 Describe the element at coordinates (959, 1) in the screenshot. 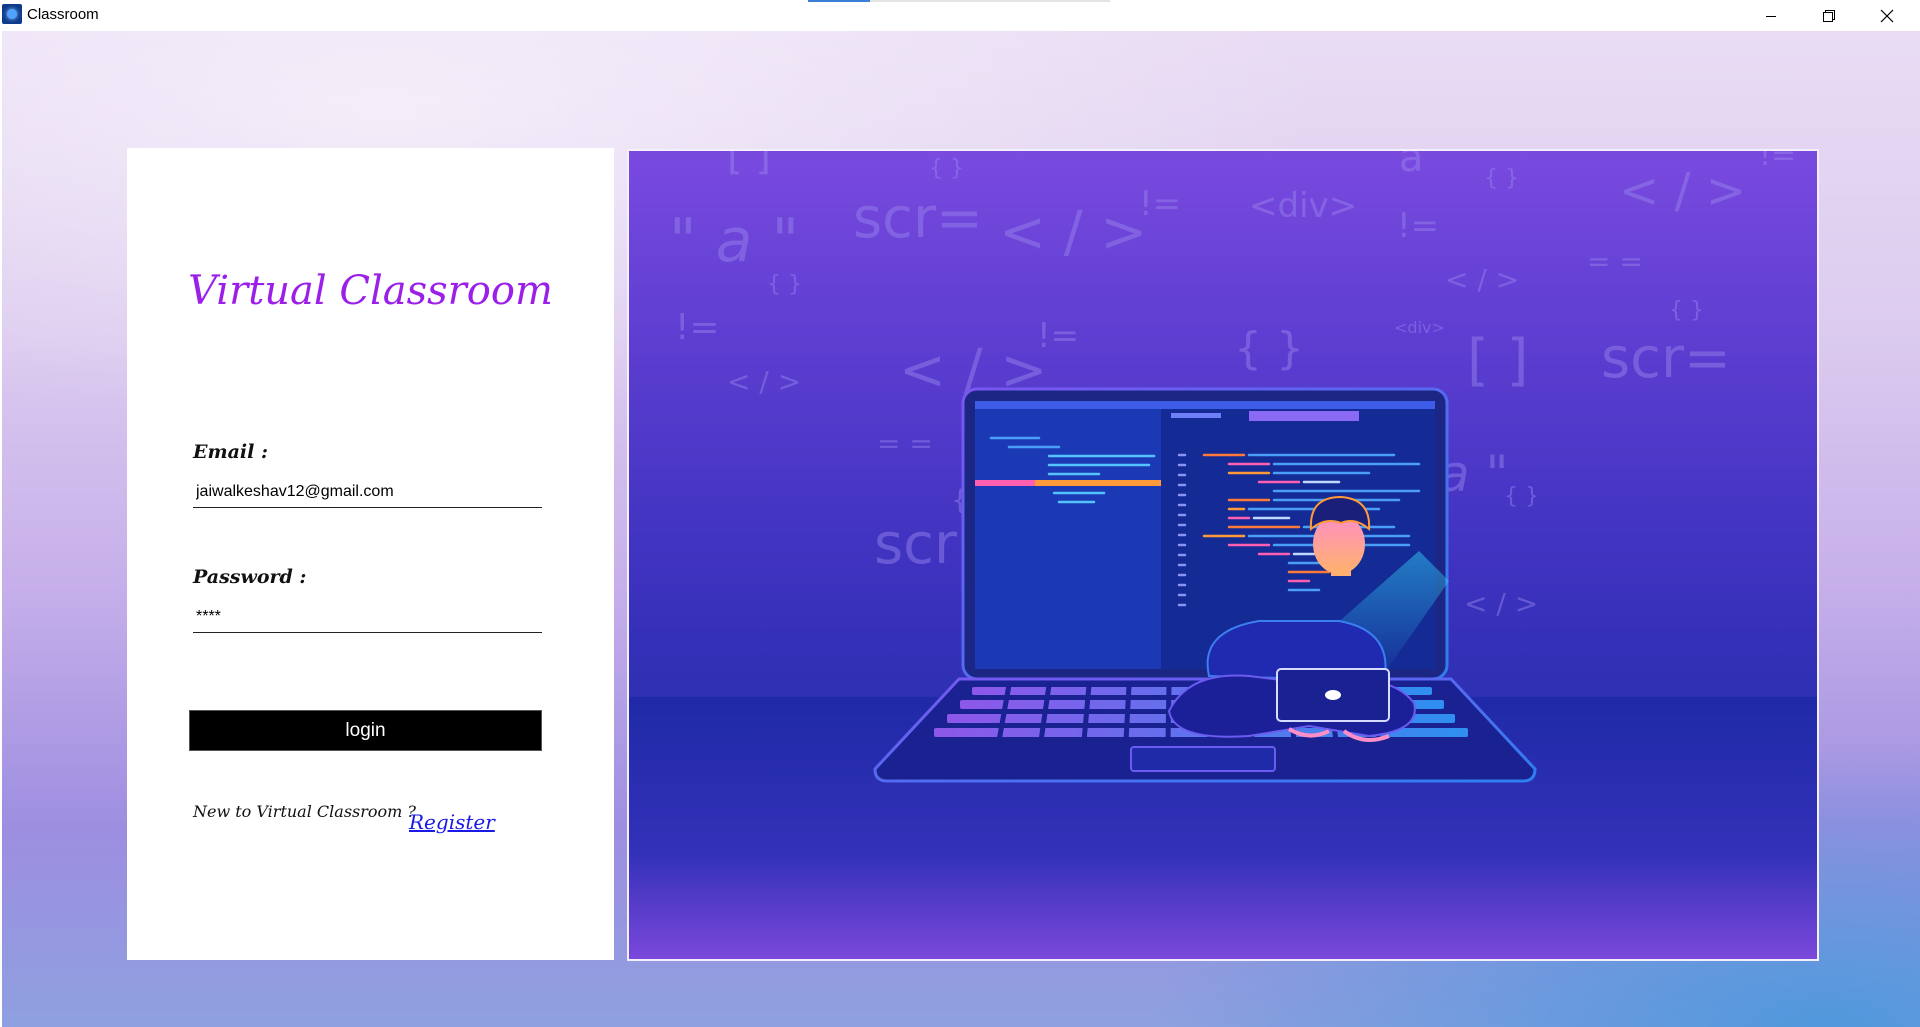

I see `title-tab-indicator` at that location.